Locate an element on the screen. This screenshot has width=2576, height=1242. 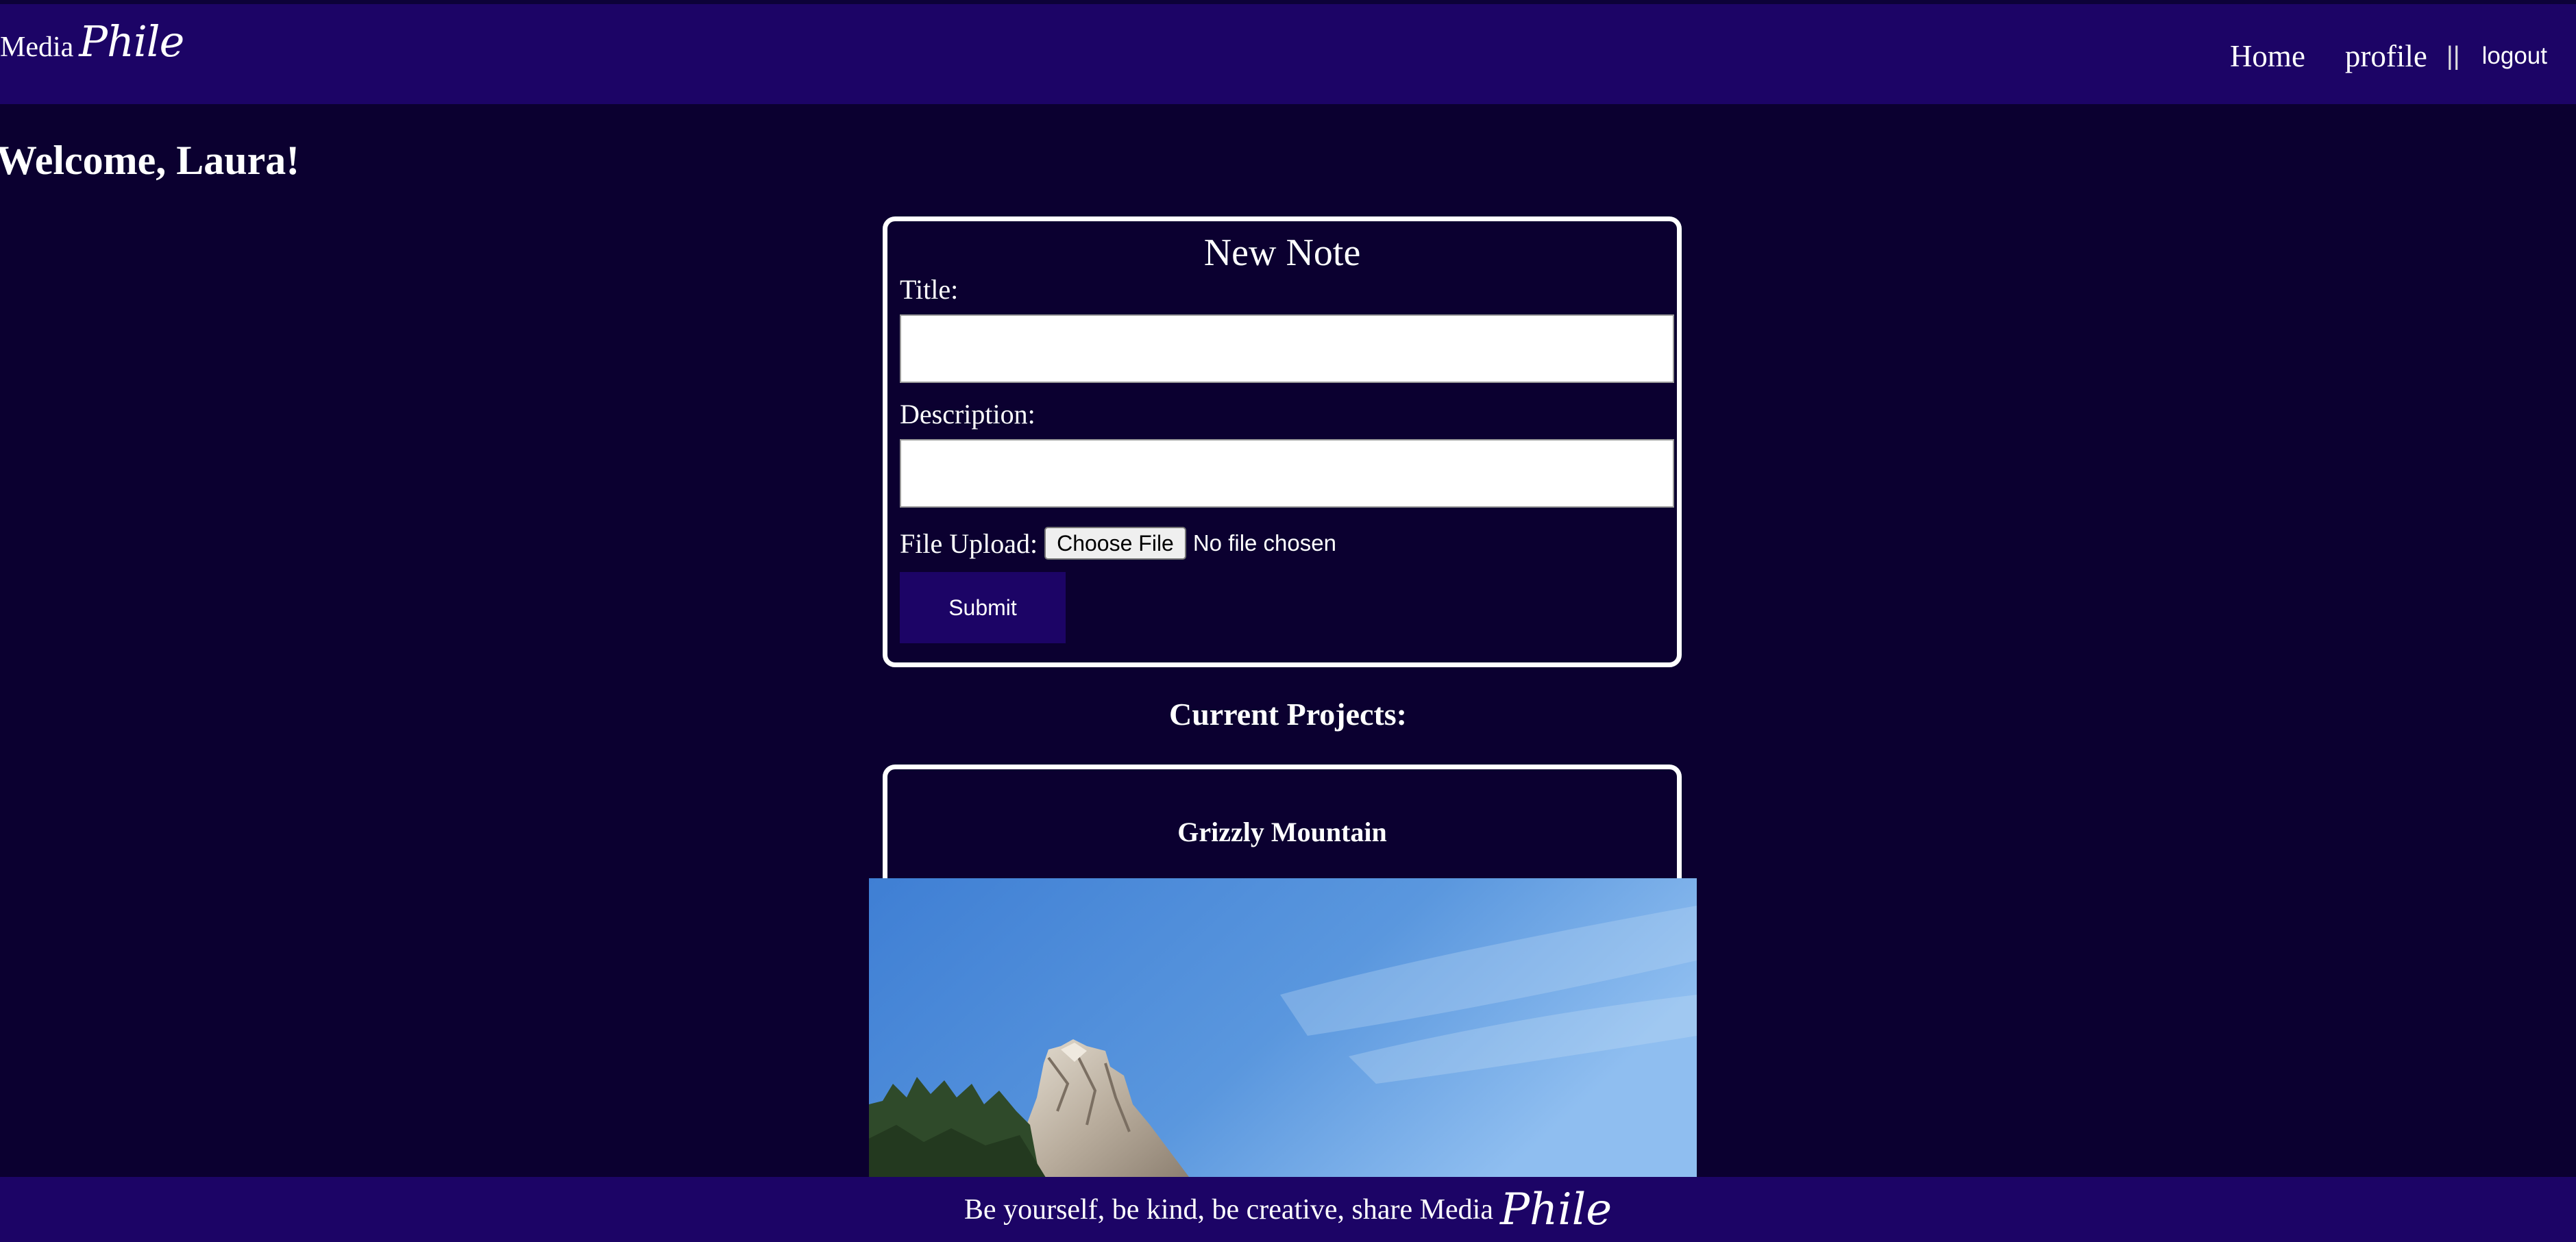
new-note-heading: New Note is located at coordinates (1282, 253).